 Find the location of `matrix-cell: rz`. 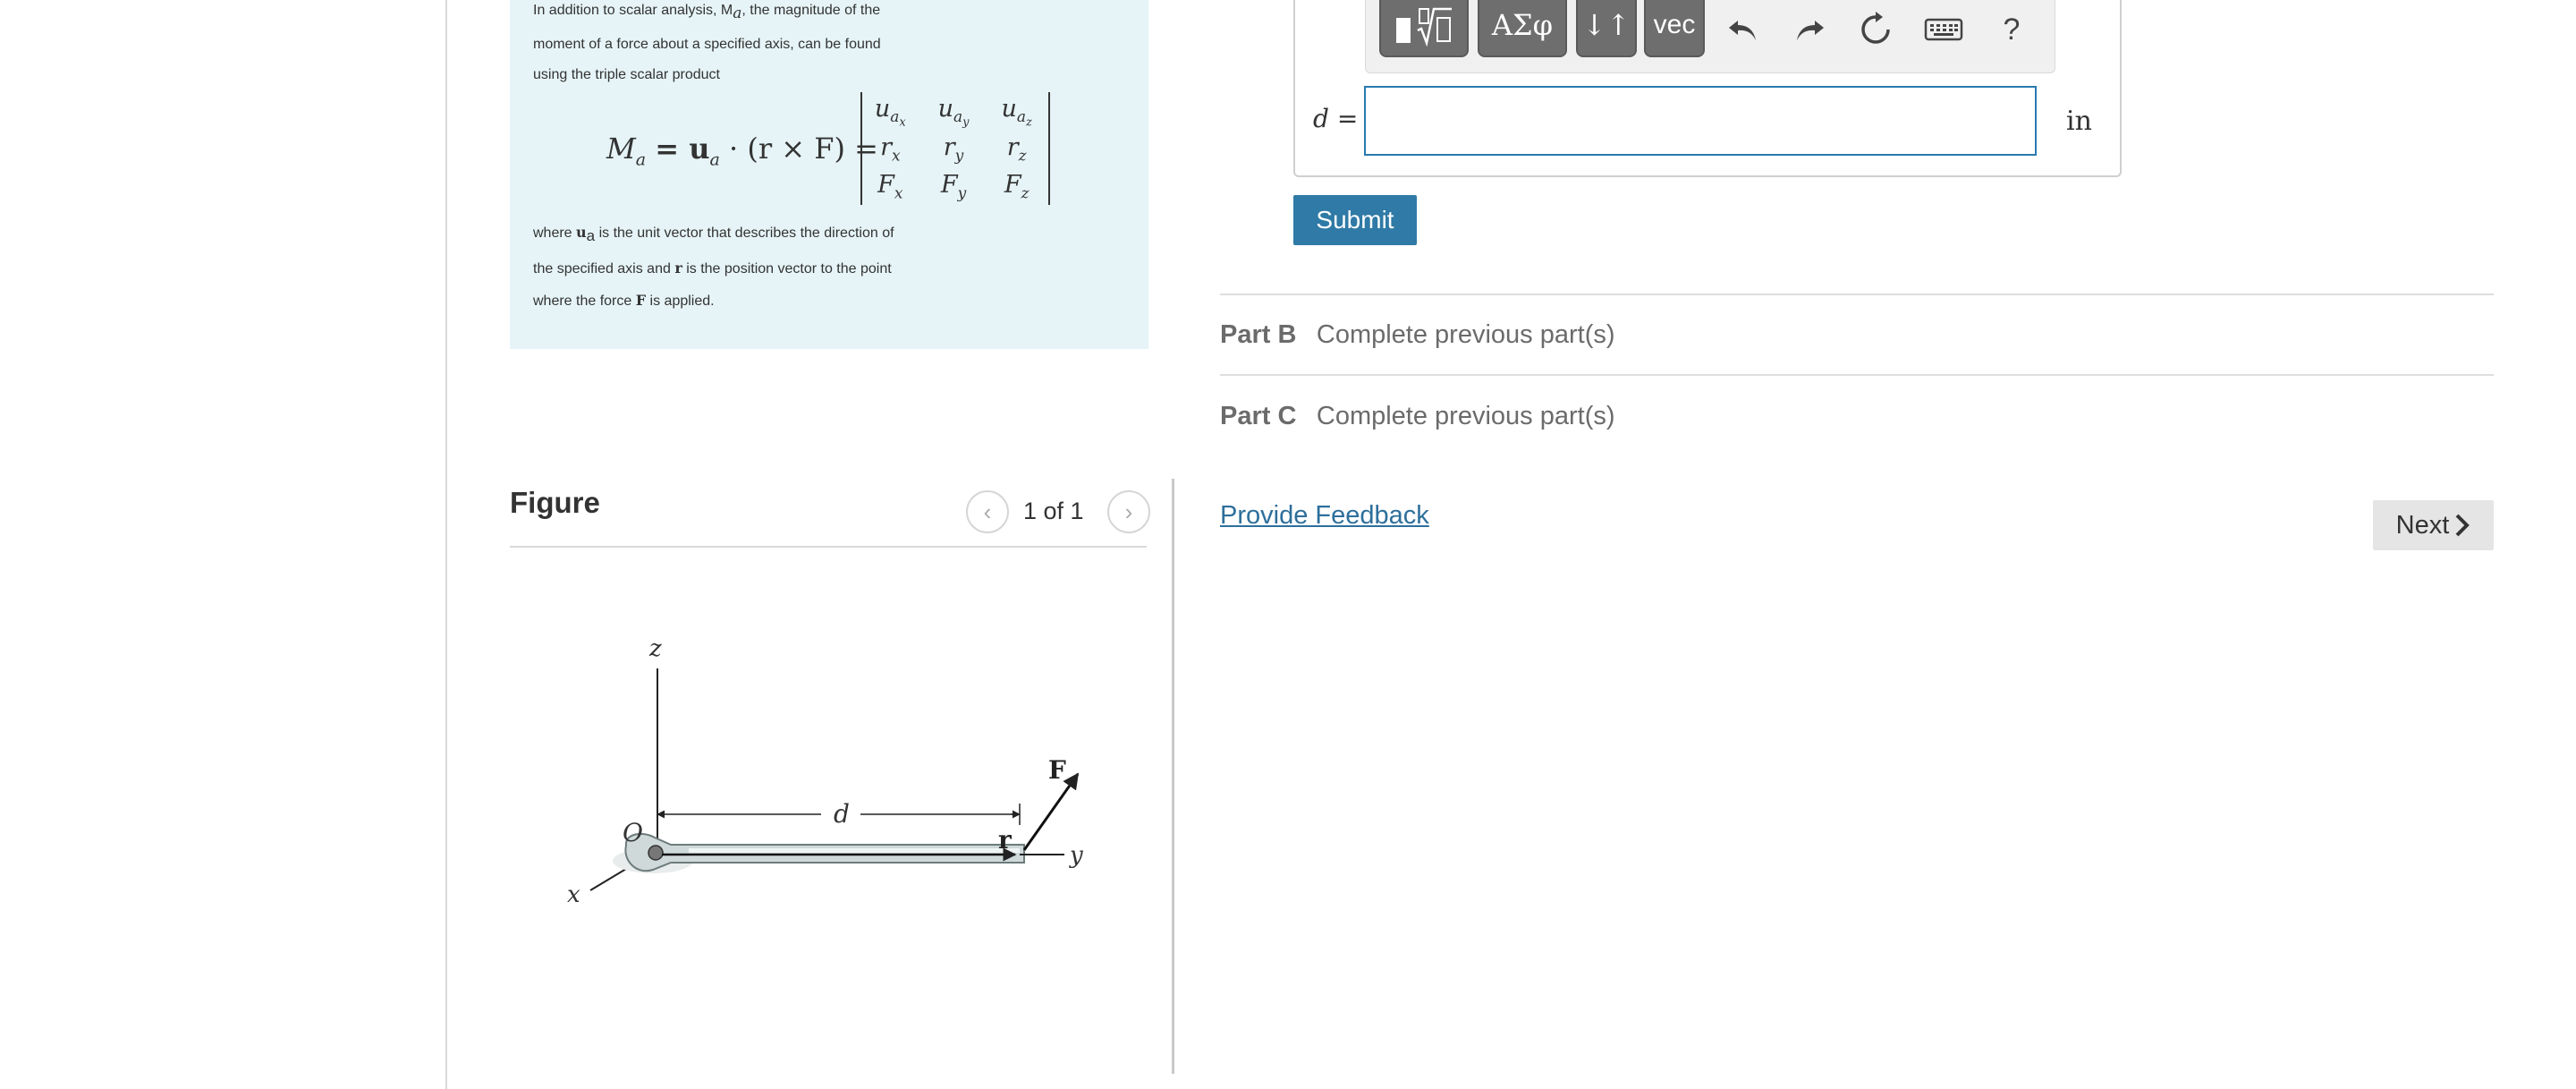

matrix-cell: rz is located at coordinates (1016, 149).